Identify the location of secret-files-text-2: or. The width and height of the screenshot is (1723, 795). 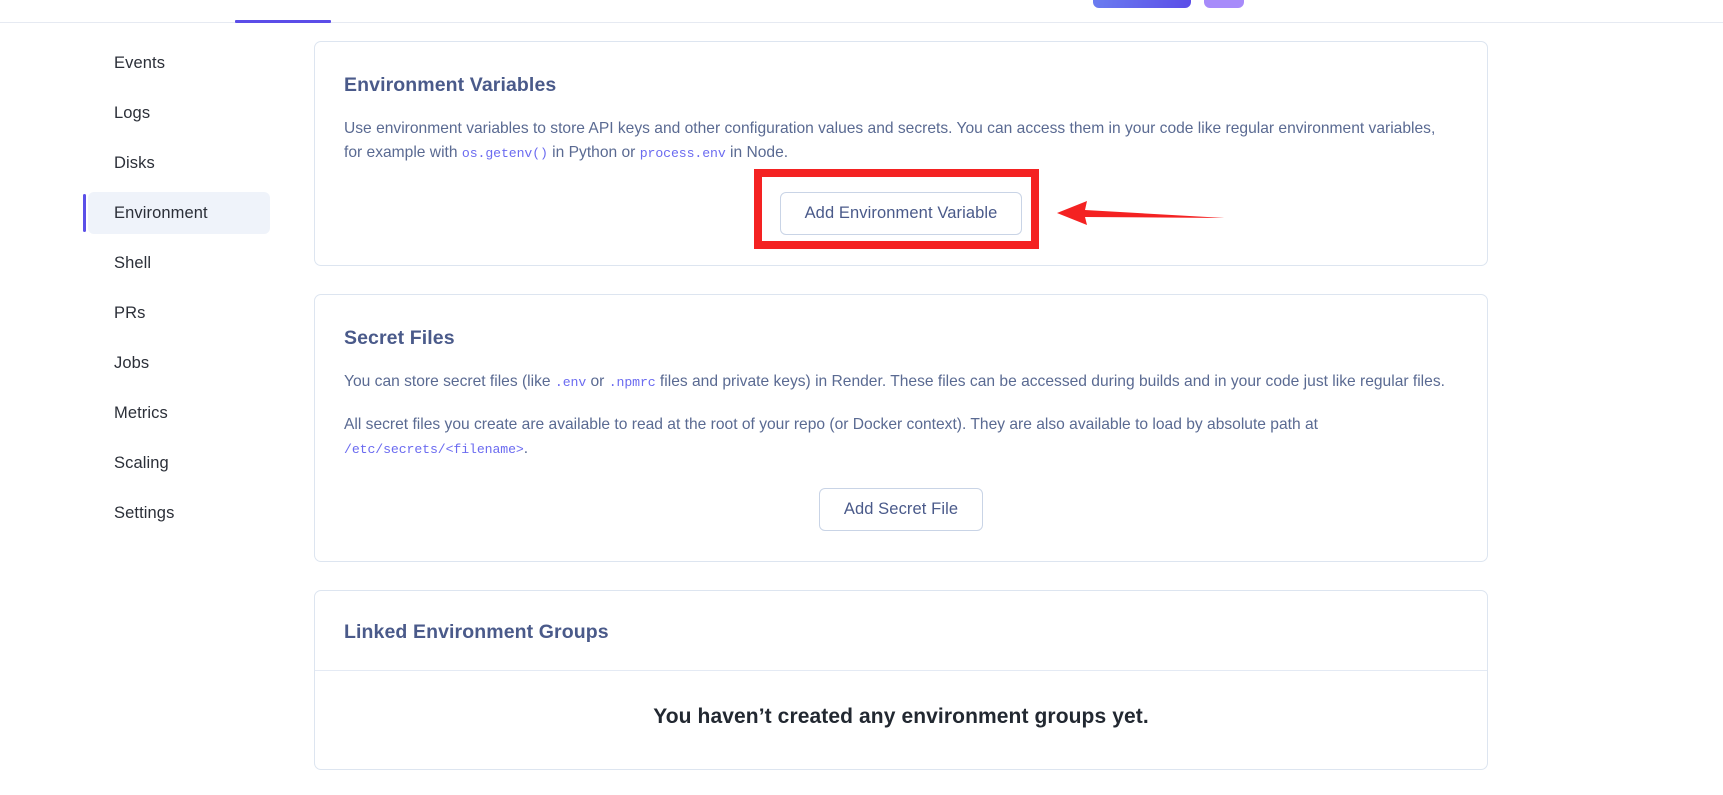
(597, 381).